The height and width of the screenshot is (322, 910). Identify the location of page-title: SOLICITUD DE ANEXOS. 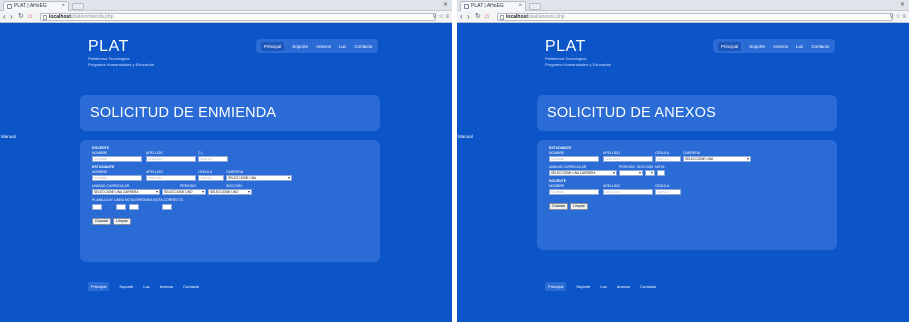
(631, 113).